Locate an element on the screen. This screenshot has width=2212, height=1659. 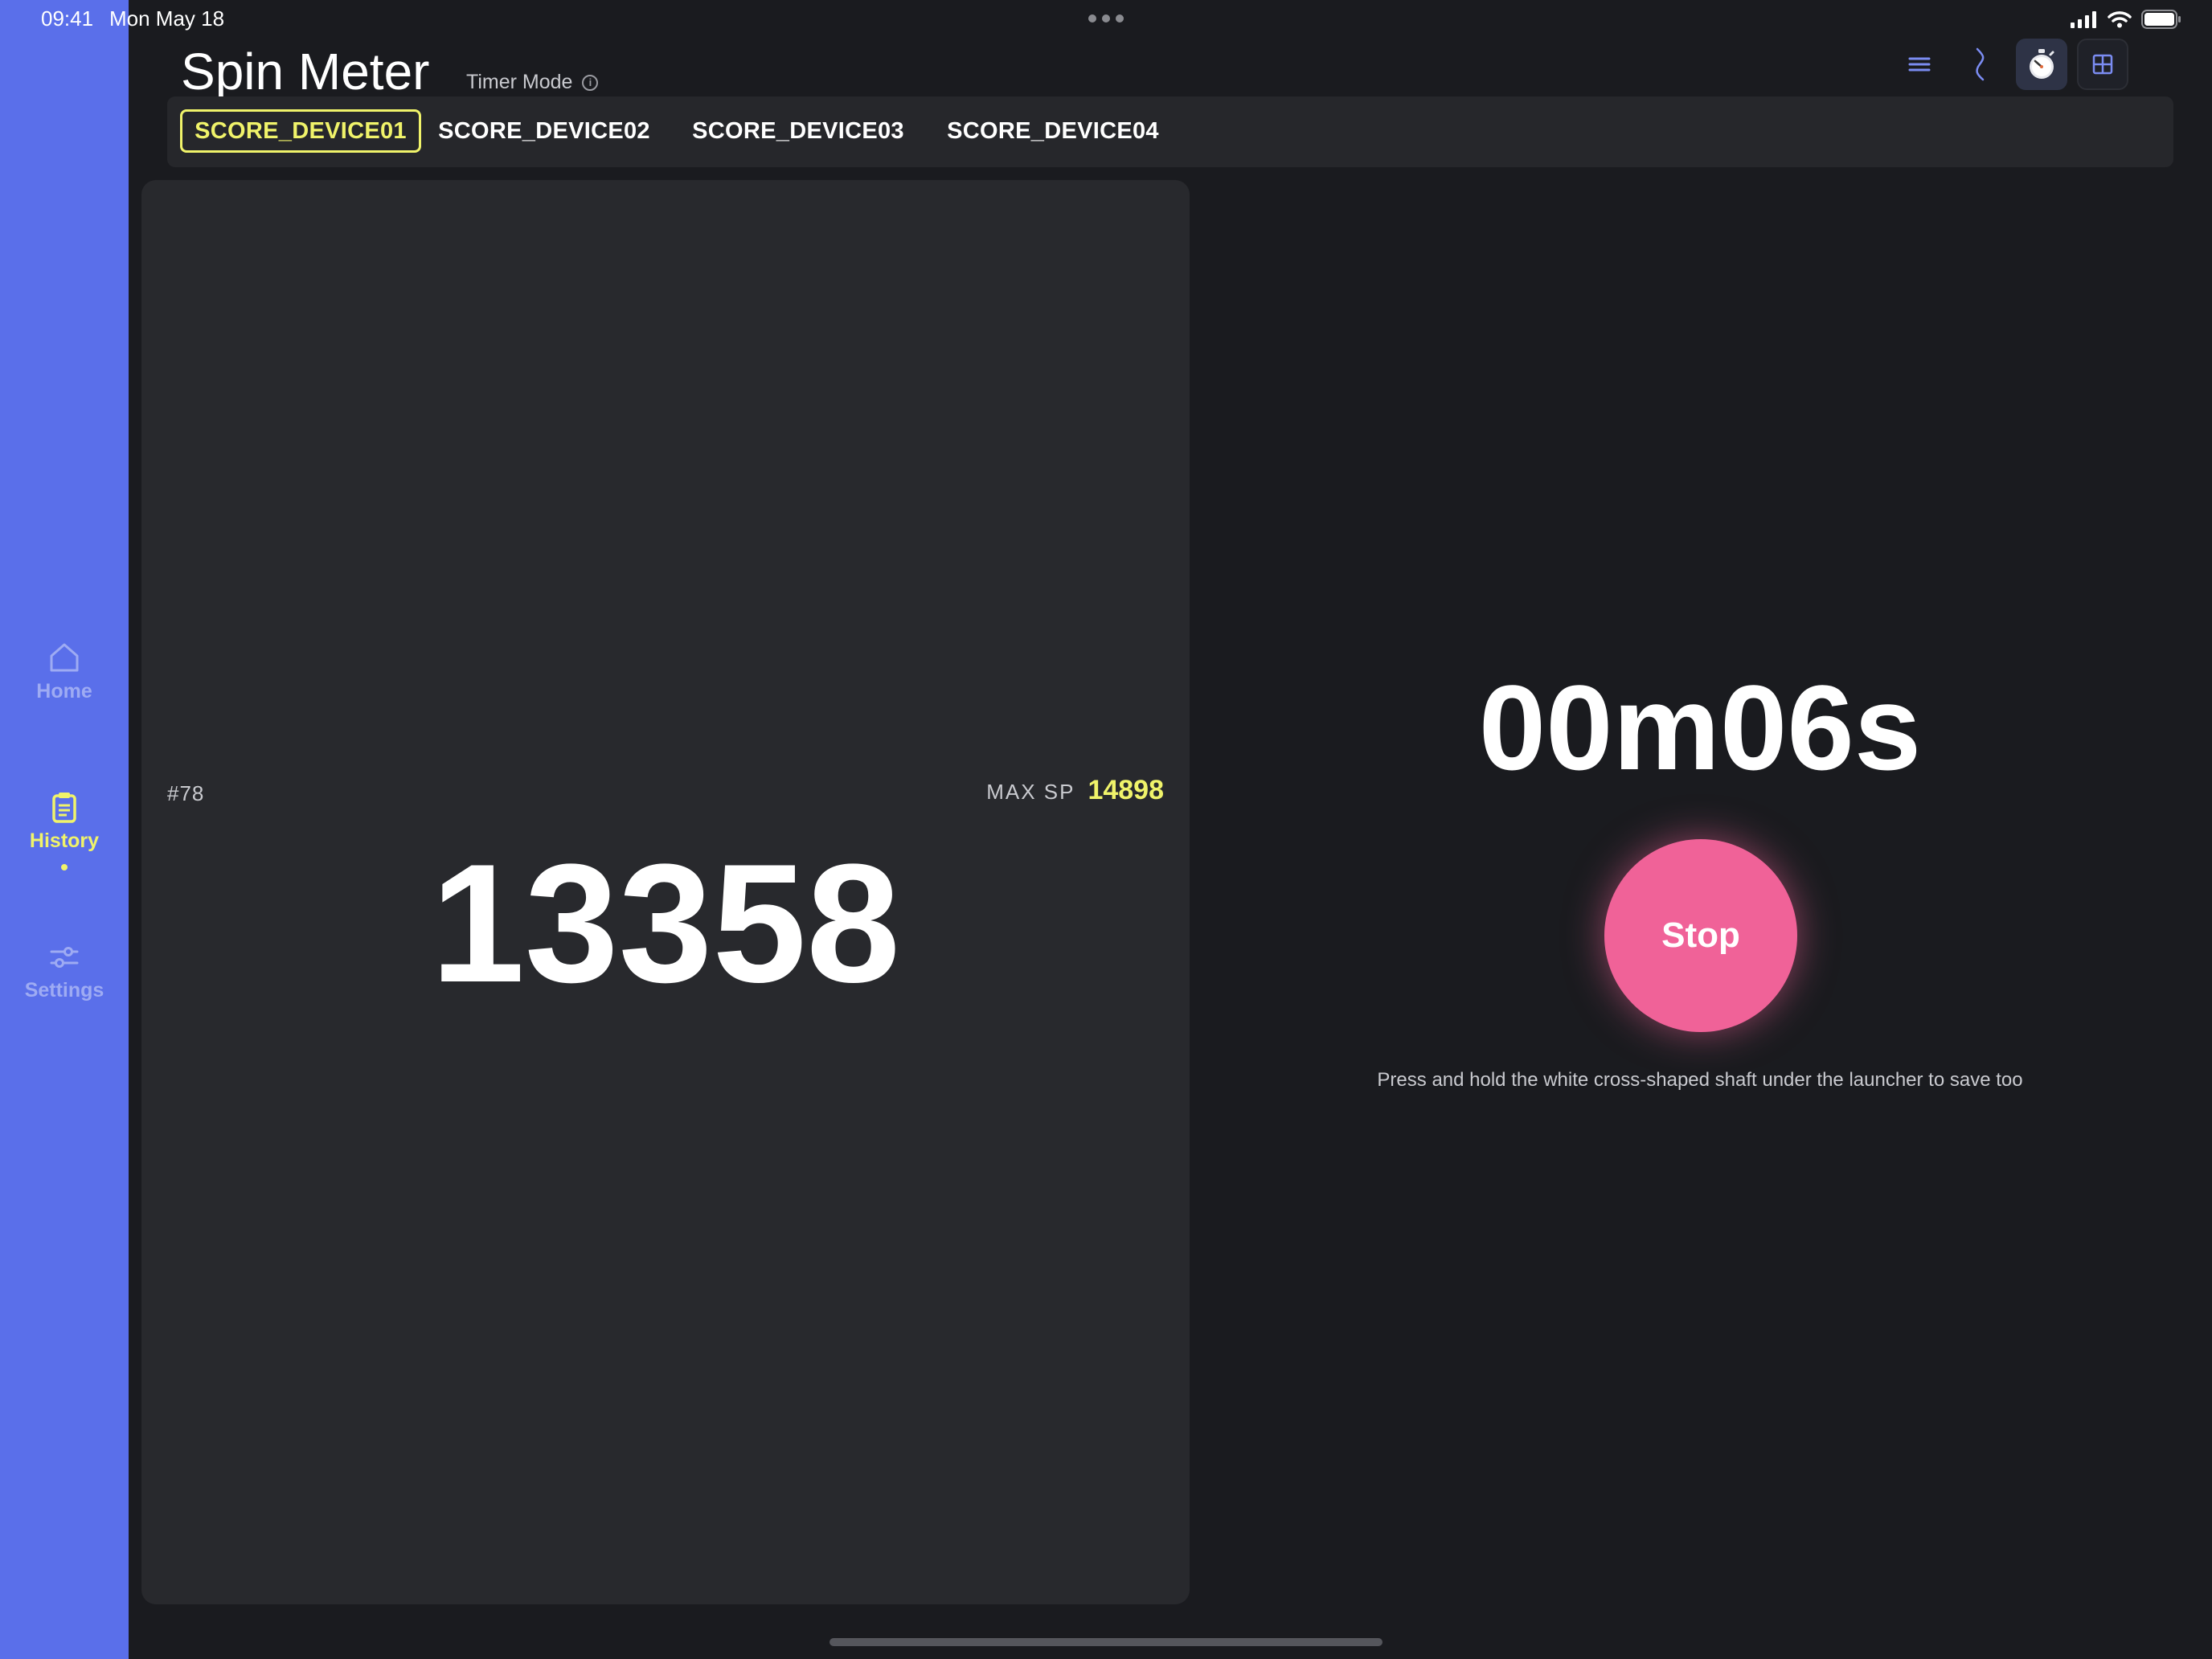
multitasking-dots-icon is located at coordinates (1106, 18).